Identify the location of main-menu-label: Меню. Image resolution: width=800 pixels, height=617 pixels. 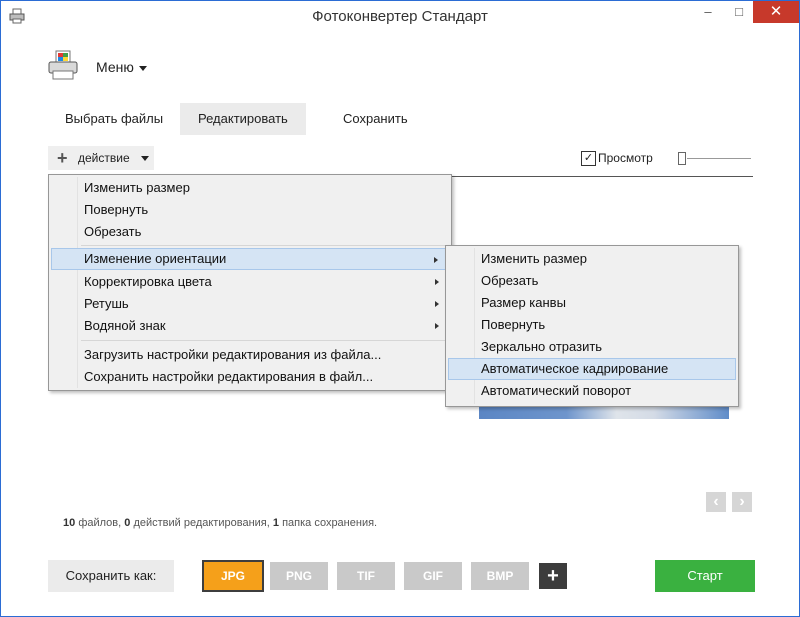
(115, 67).